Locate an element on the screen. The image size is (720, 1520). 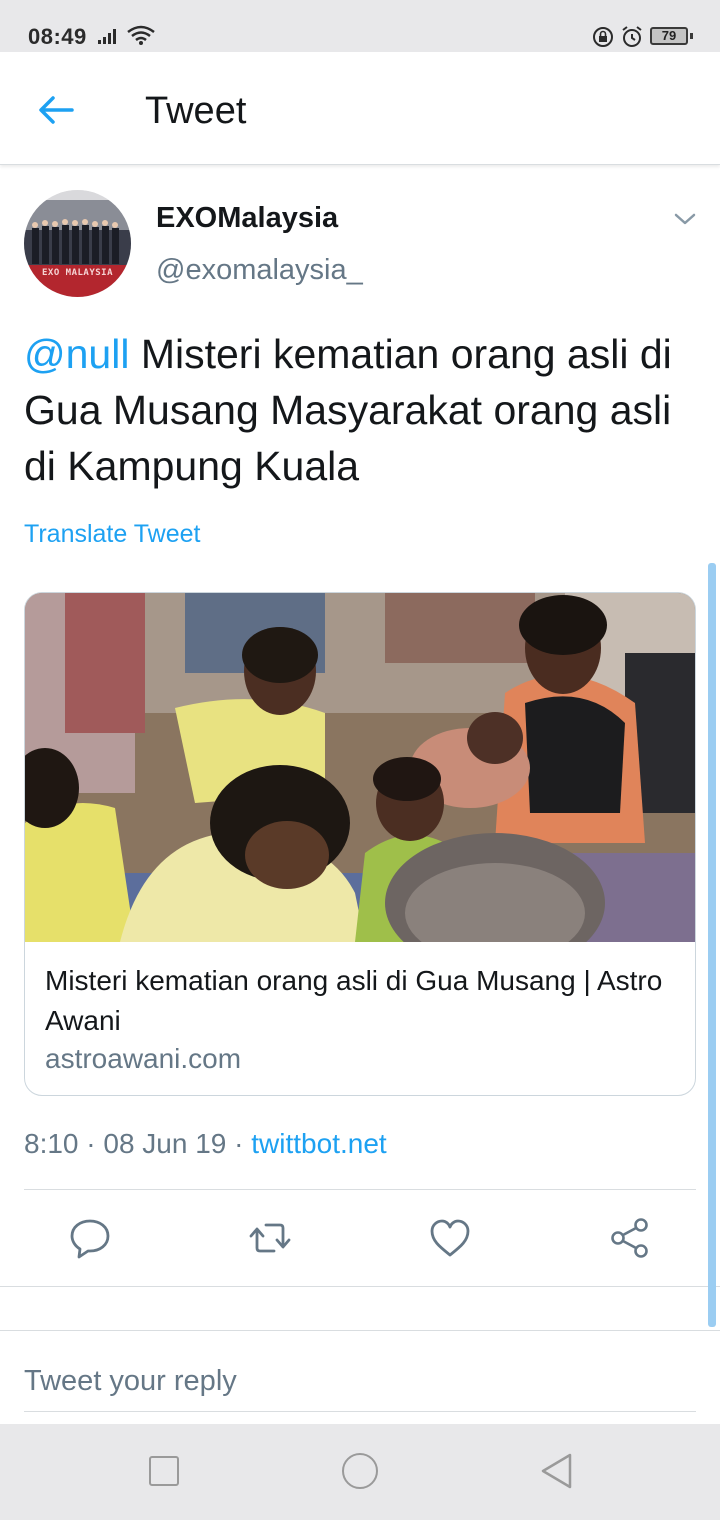
reply-input is located at coordinates (360, 1382).